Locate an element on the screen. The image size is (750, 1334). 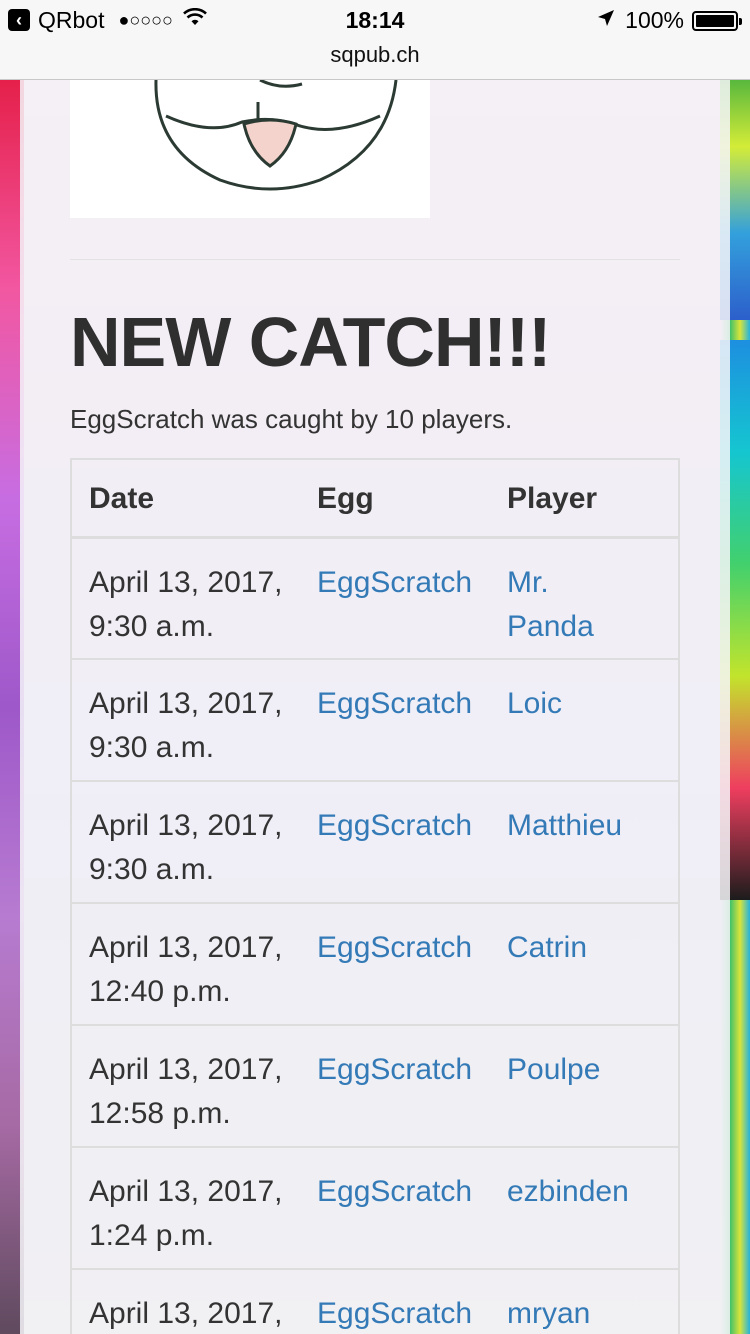
url-bar: sqpub.ch is located at coordinates (375, 60).